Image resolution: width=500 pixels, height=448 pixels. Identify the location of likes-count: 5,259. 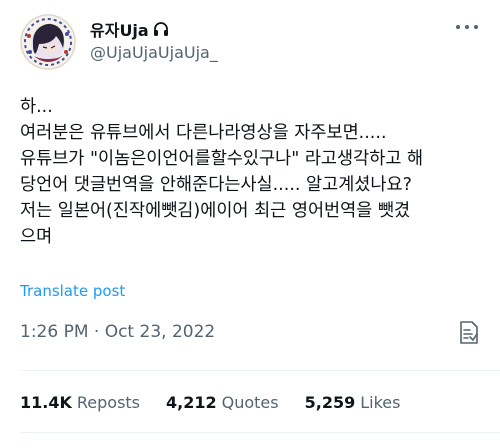
(330, 402).